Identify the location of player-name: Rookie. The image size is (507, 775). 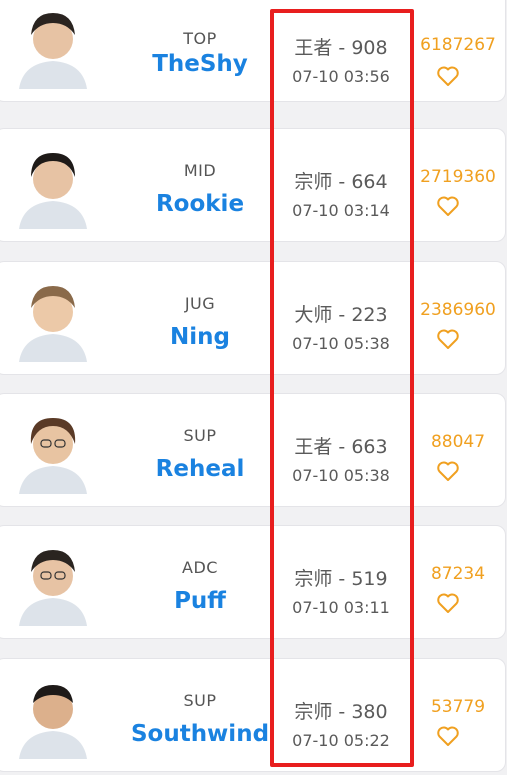
(200, 204).